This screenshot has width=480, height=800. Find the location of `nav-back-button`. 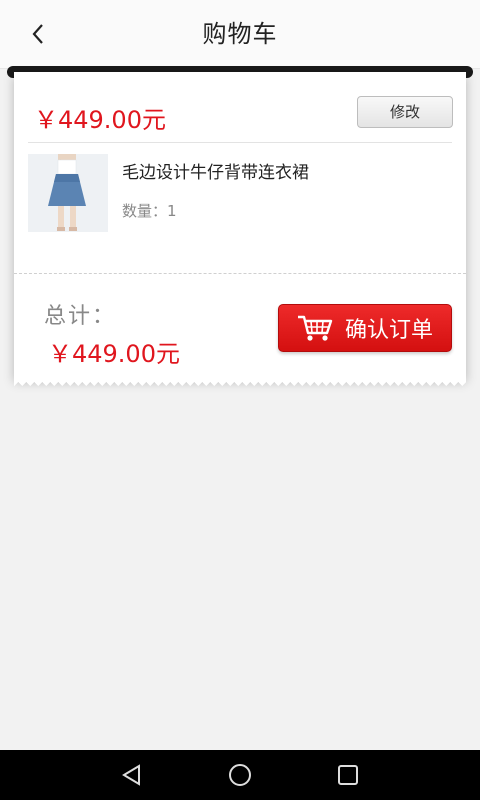

nav-back-button is located at coordinates (132, 775).